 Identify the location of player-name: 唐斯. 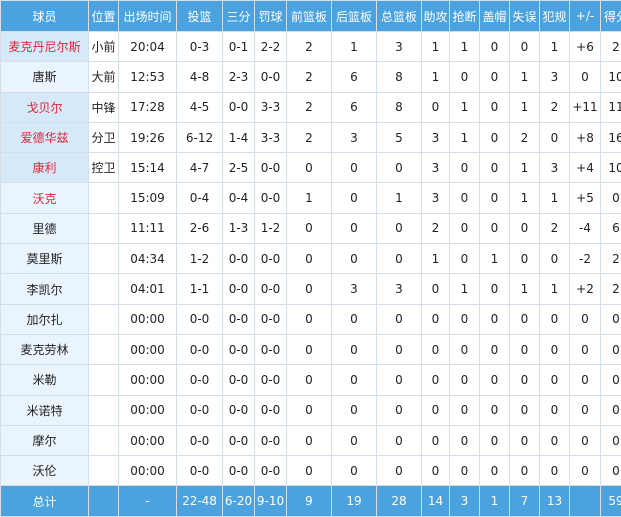
(45, 77).